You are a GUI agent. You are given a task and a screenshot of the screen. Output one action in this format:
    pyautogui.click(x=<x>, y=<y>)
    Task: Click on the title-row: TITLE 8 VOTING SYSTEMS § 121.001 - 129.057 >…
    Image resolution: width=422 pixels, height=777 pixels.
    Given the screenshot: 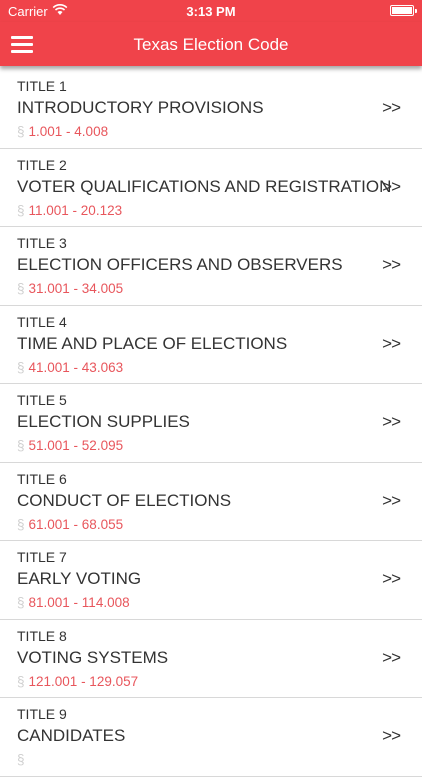 What is the action you would take?
    pyautogui.click(x=211, y=659)
    